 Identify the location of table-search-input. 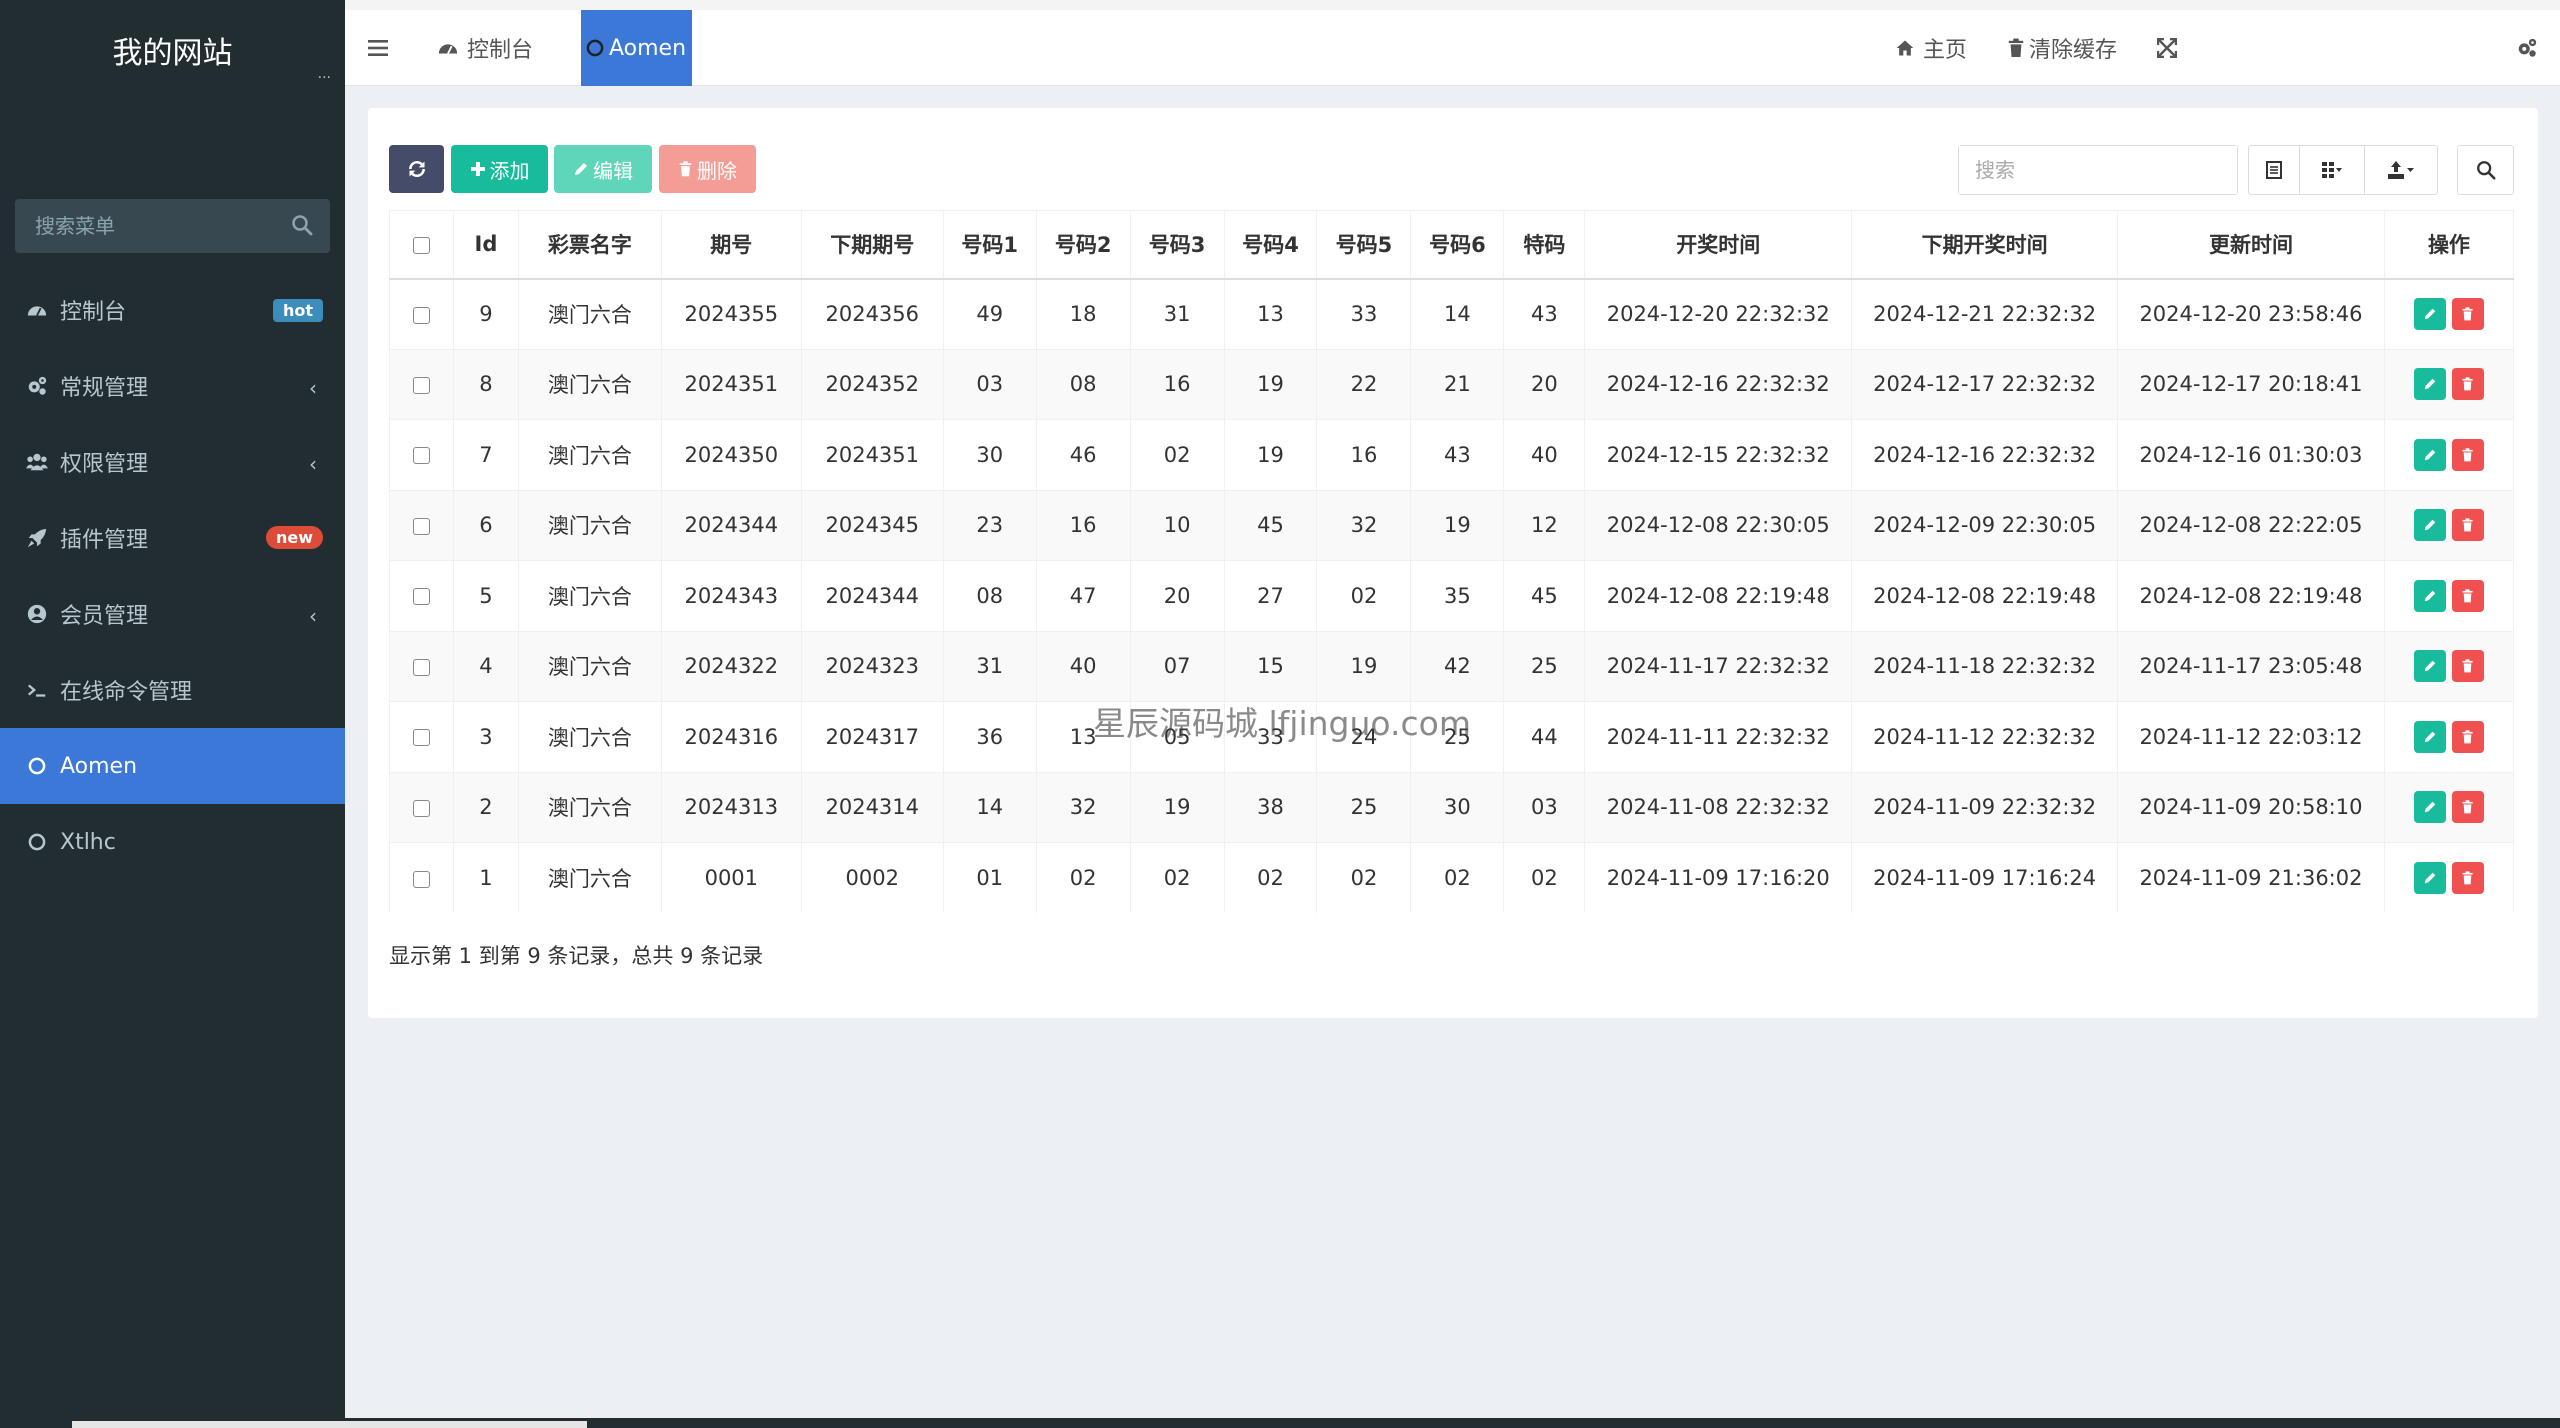
(2098, 170).